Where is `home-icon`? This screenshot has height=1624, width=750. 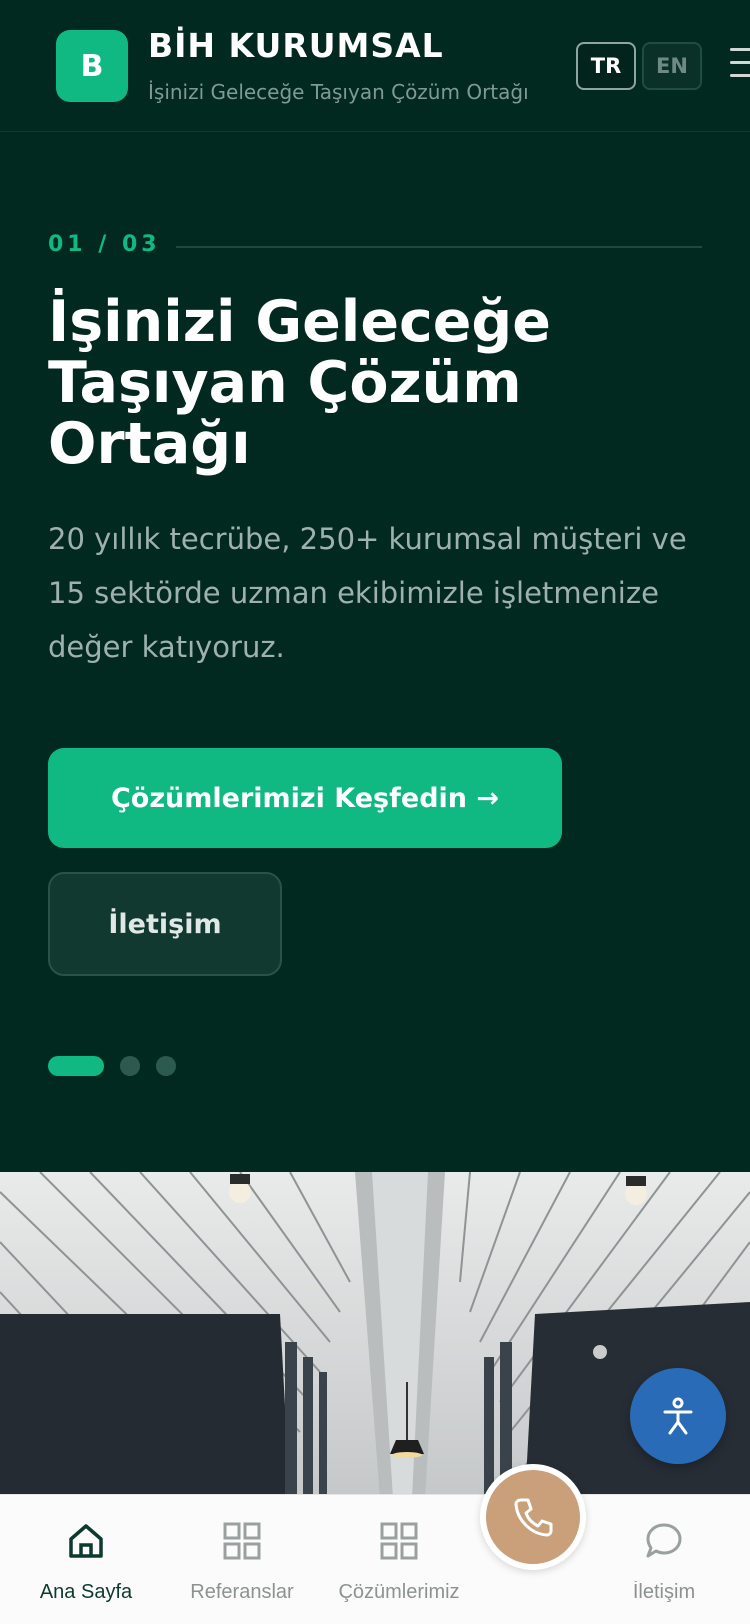
home-icon is located at coordinates (86, 1541).